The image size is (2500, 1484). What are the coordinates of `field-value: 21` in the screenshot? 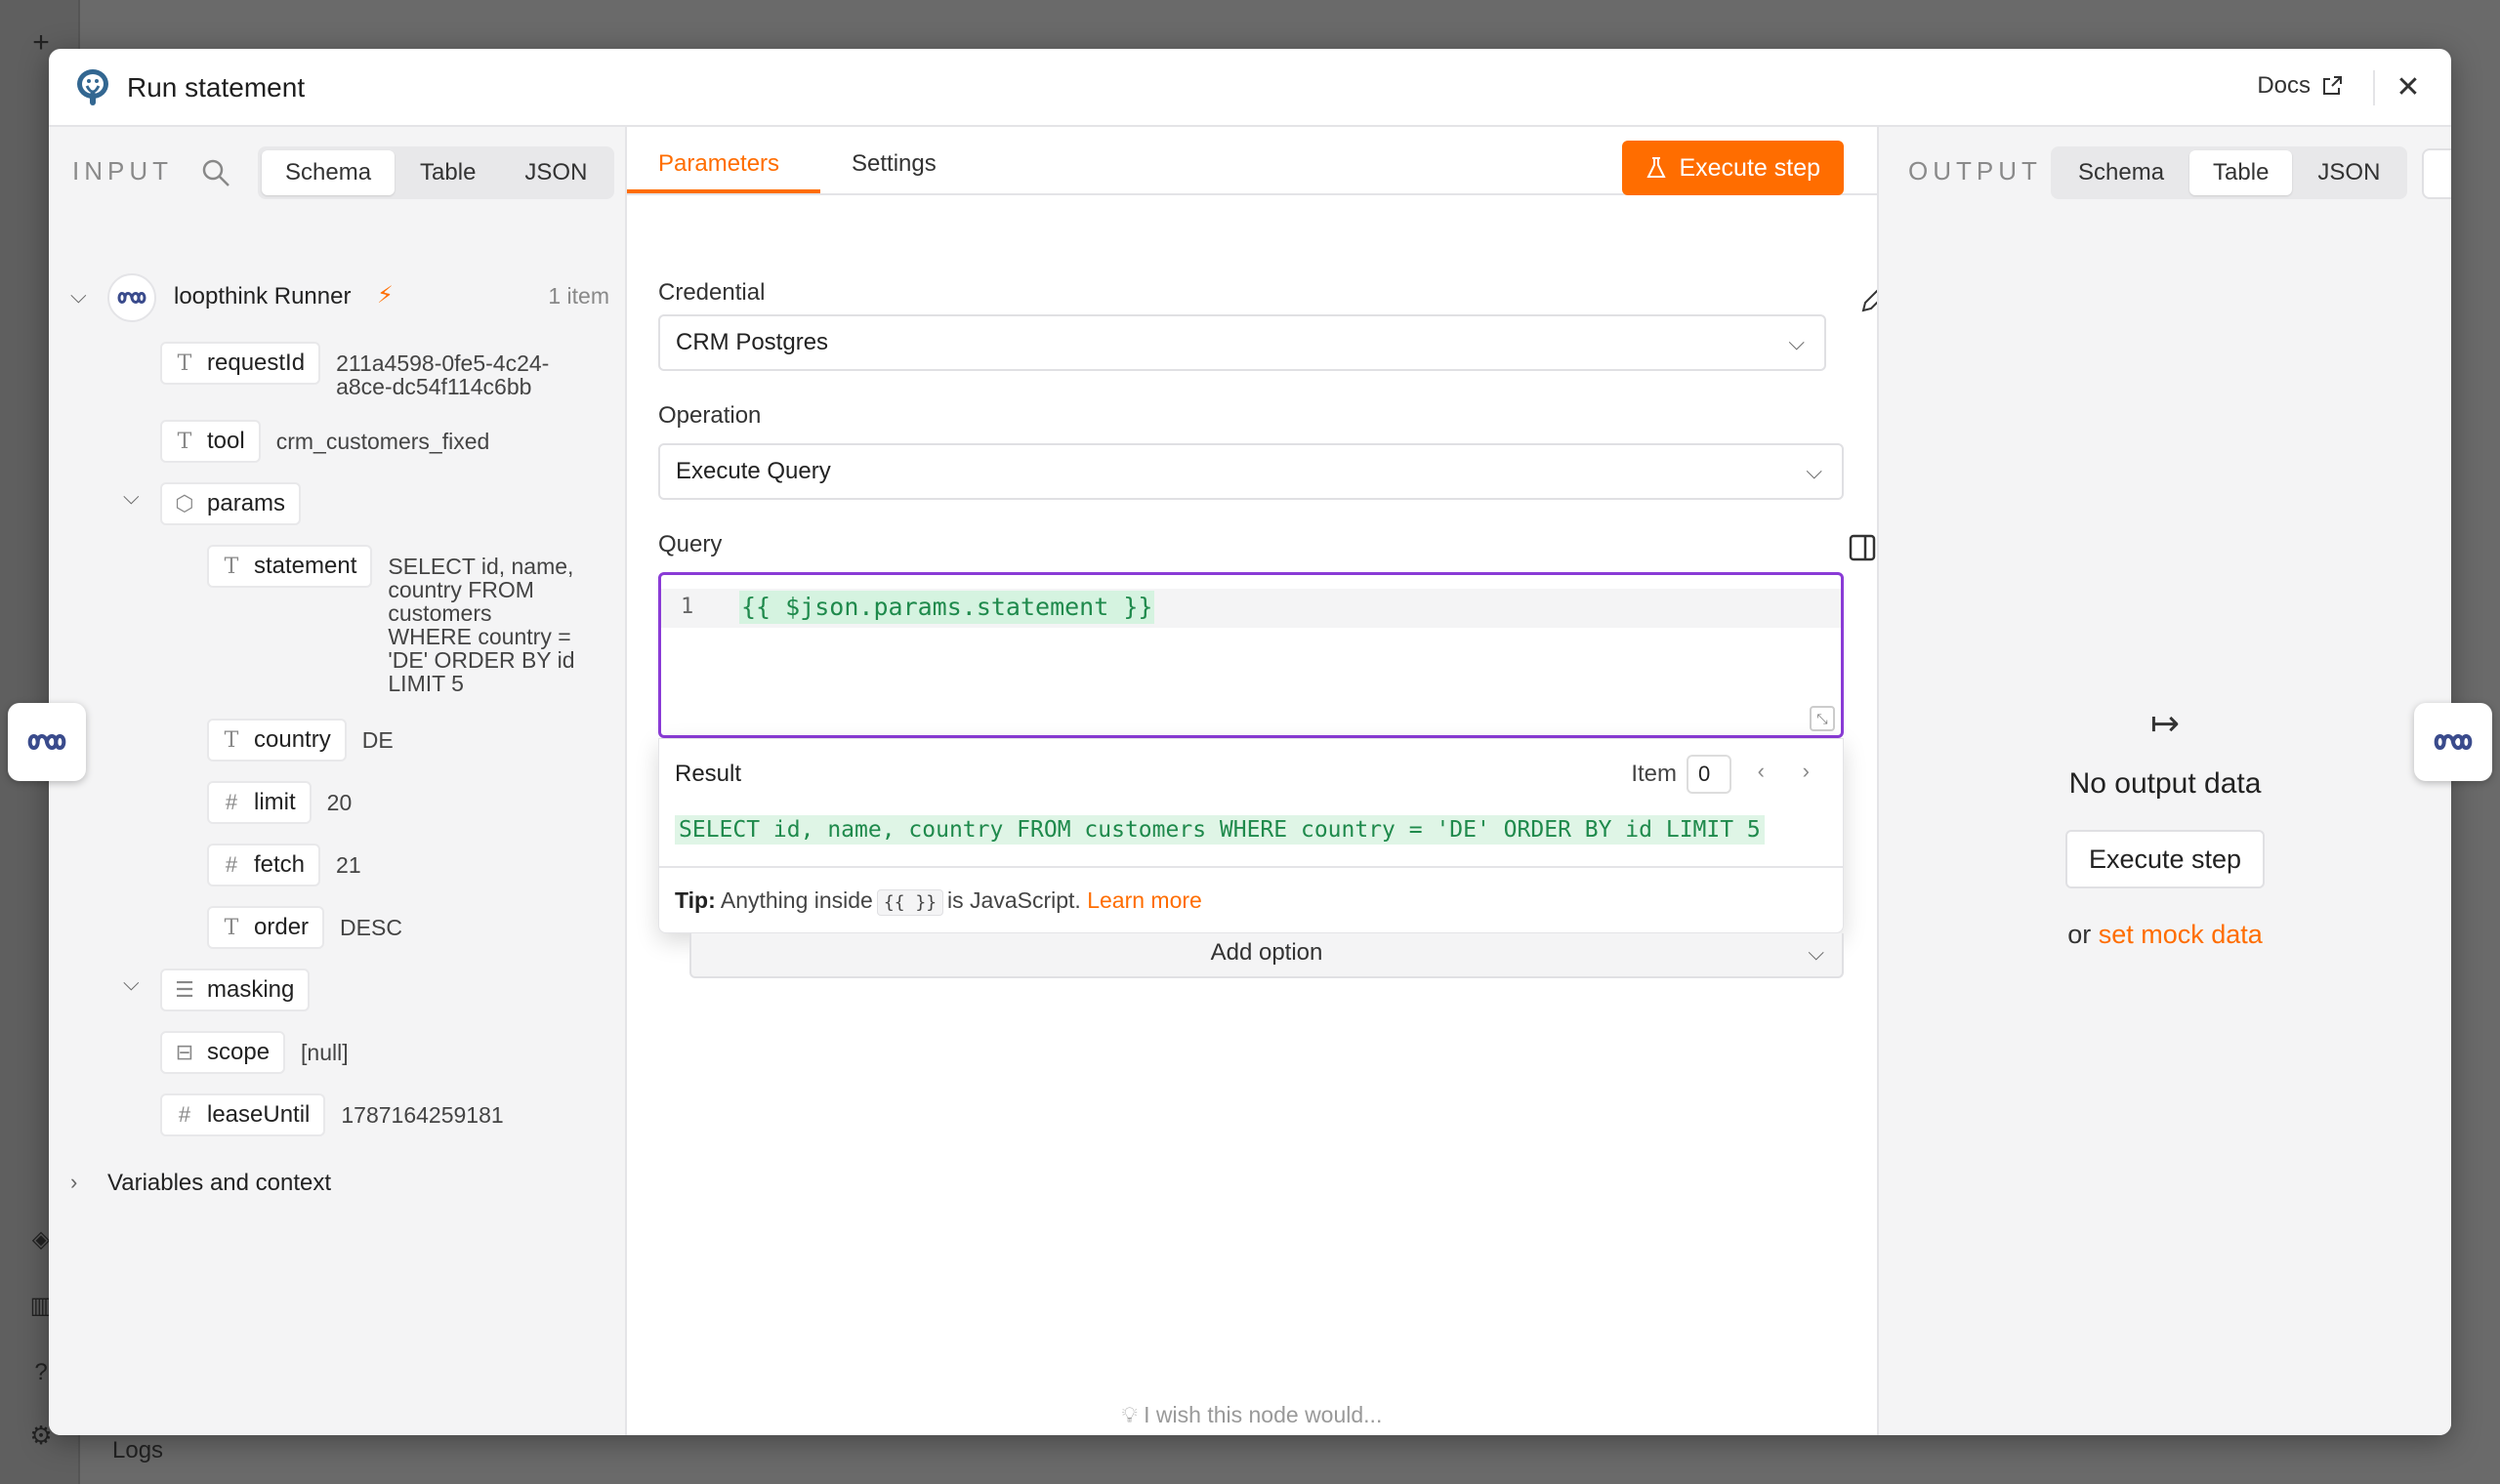 It's located at (349, 865).